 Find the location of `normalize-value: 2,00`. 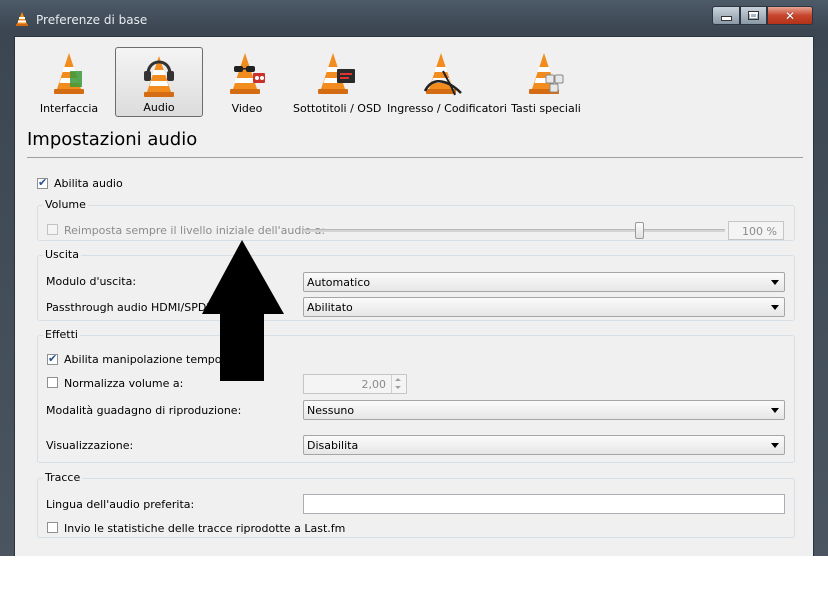

normalize-value: 2,00 is located at coordinates (374, 384).